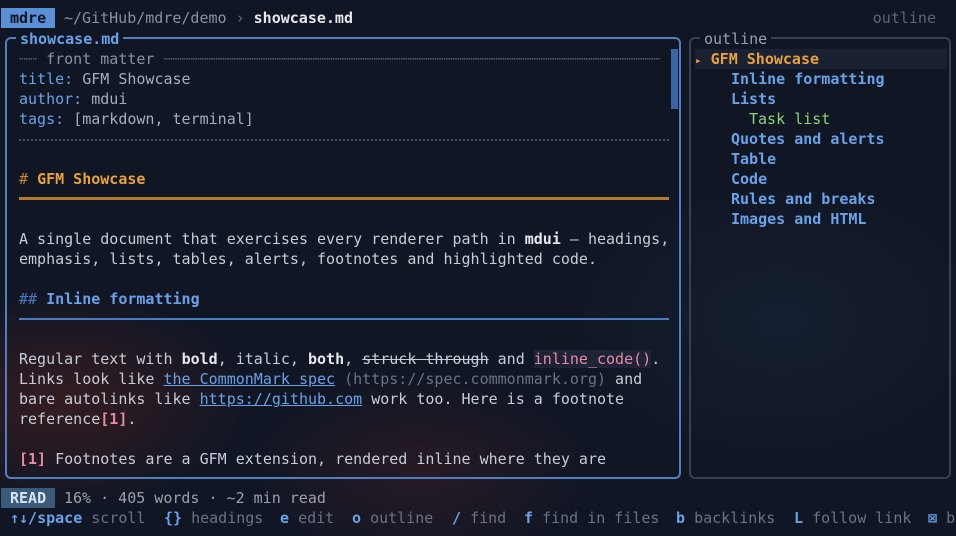 Image resolution: width=956 pixels, height=536 pixels. Describe the element at coordinates (344, 199) in the screenshot. I see `heading-1-underline` at that location.